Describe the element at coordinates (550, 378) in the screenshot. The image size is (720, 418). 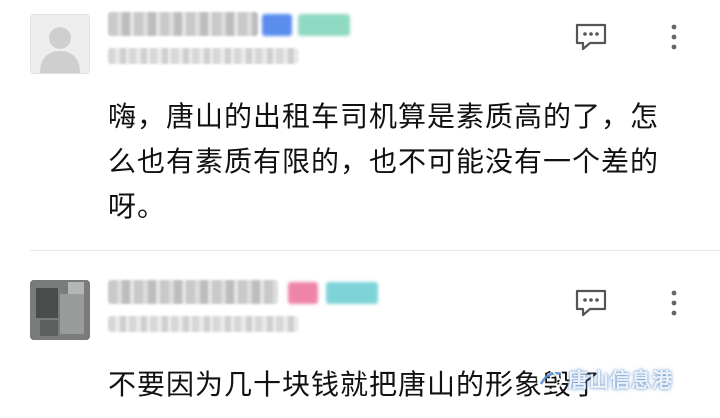
I see `watermark-logo-icon` at that location.